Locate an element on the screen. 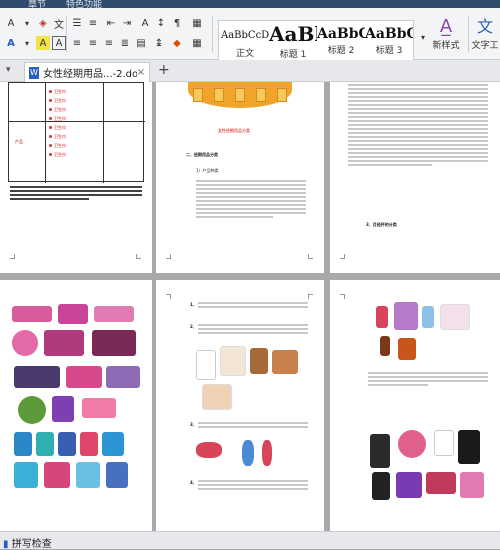  sub-heading: 1）产品种类 is located at coordinates (207, 170).